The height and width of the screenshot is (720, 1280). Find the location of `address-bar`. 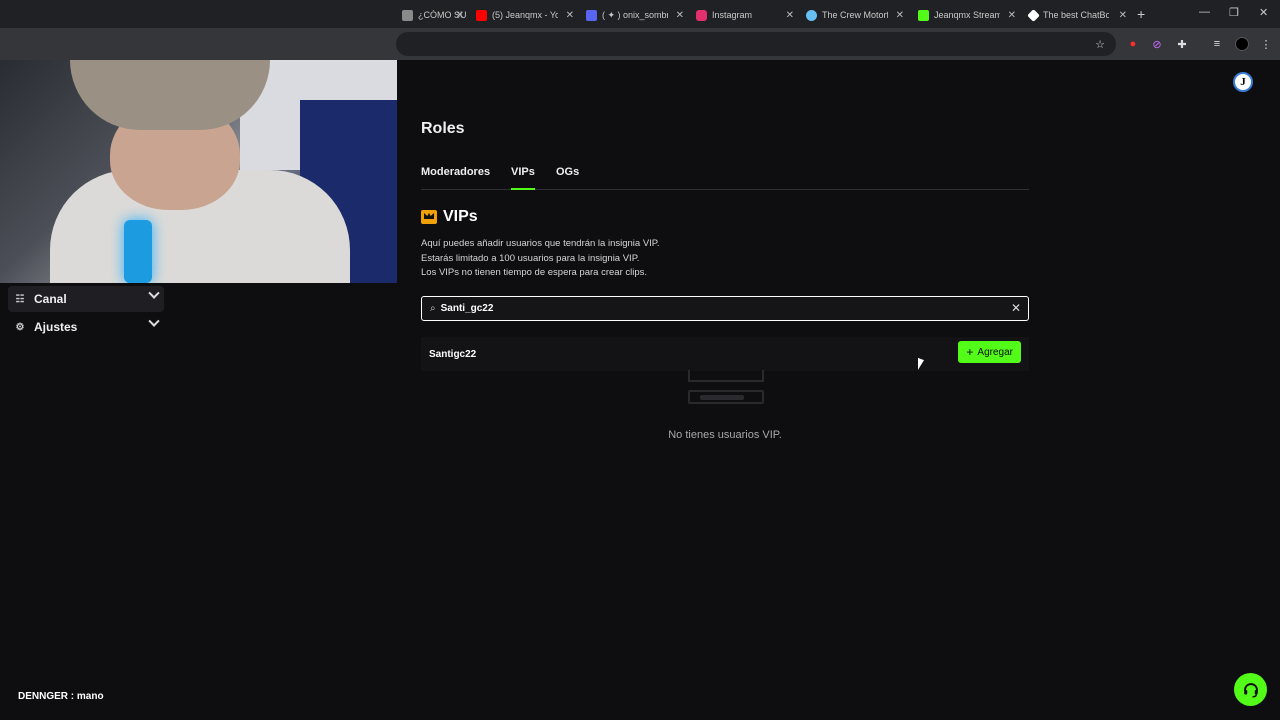

address-bar is located at coordinates (756, 44).